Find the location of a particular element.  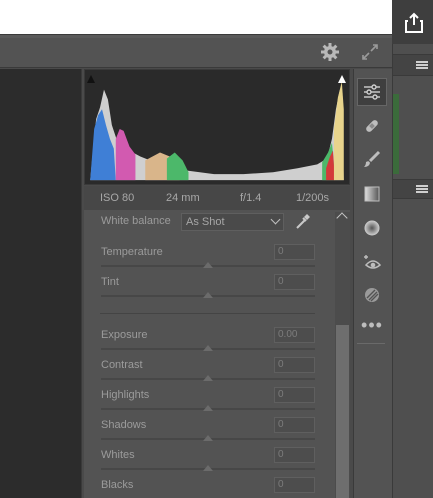

temperature-field: 0 is located at coordinates (294, 252).